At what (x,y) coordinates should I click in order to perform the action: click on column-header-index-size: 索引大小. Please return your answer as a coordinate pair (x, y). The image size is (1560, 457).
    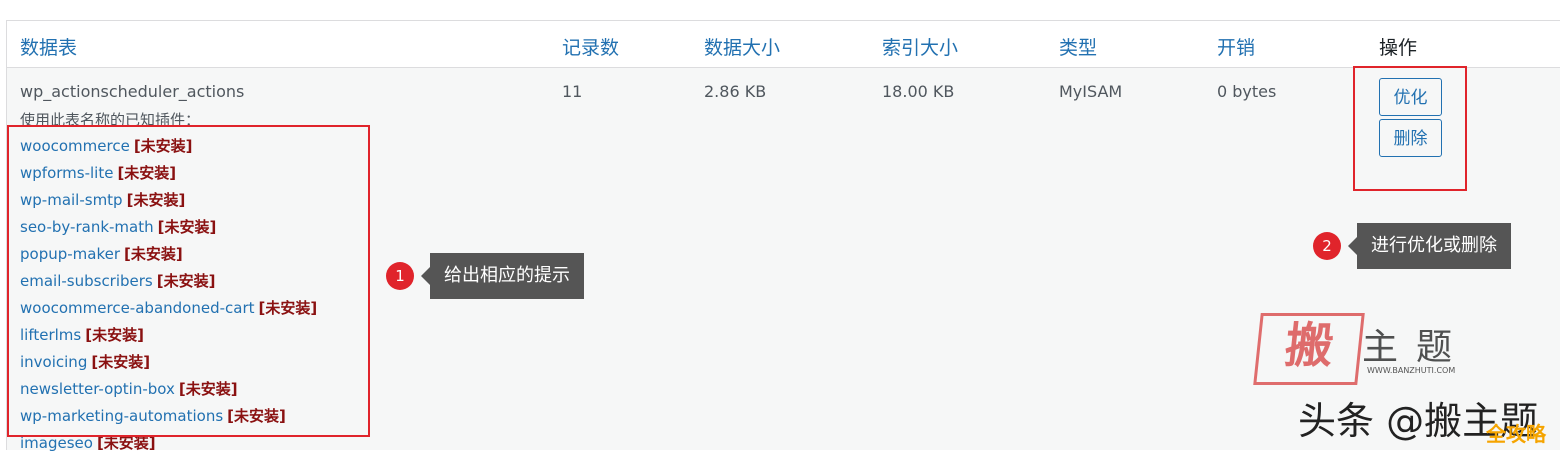
    Looking at the image, I should click on (920, 46).